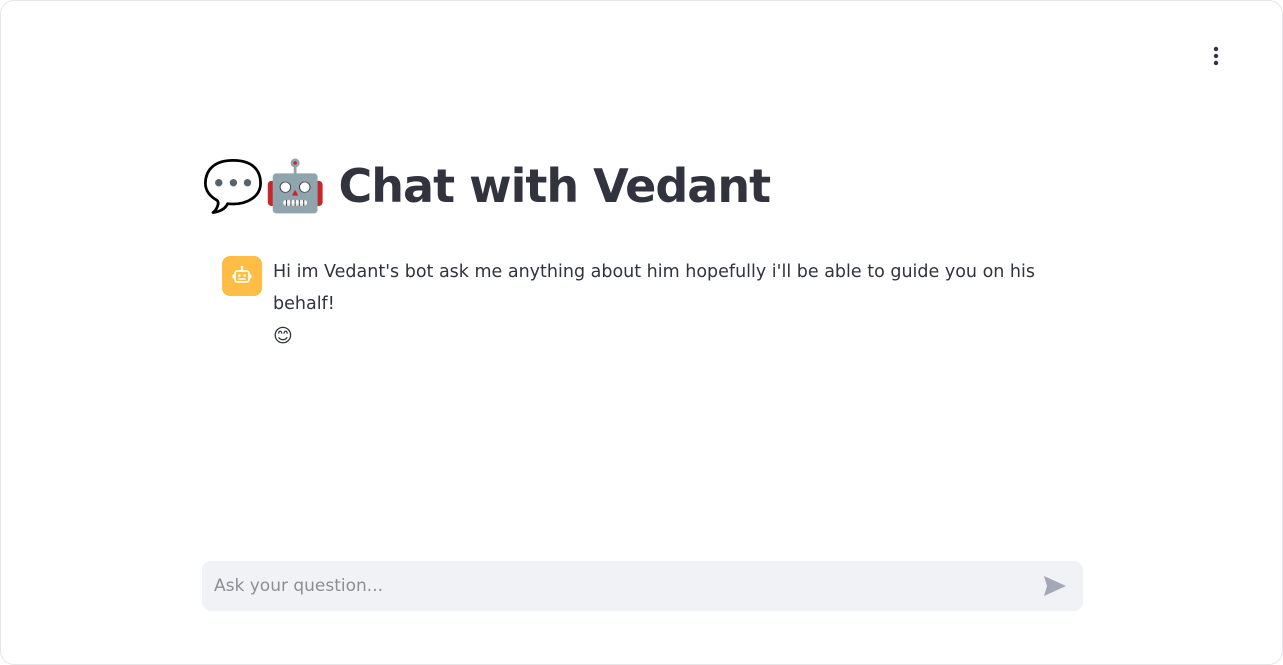  Describe the element at coordinates (233, 186) in the screenshot. I see `speech-bubble-icon: 💬` at that location.